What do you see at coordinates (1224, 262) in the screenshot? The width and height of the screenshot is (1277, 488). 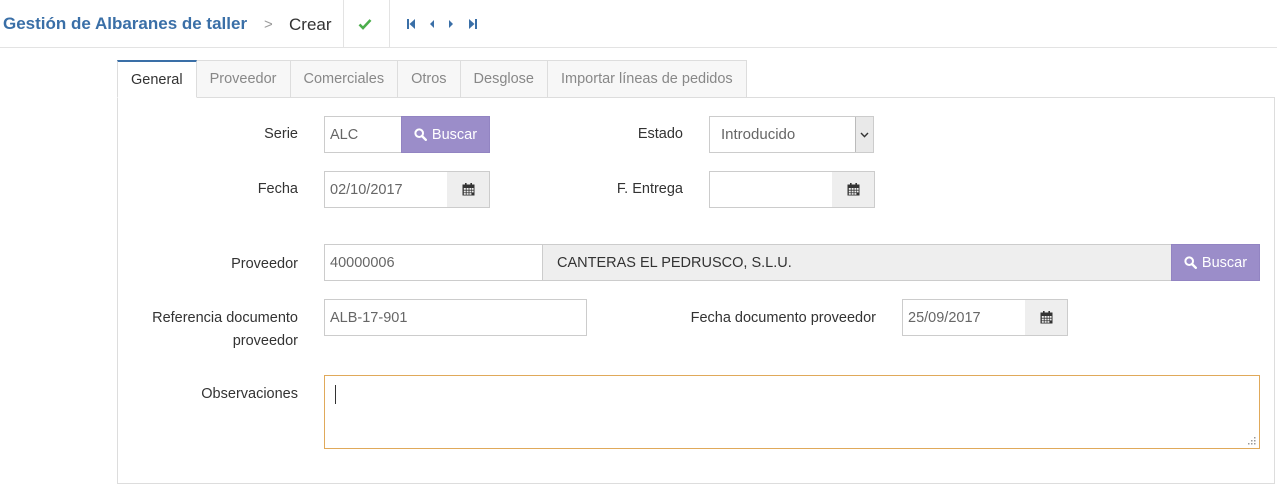 I see `proveedor-search-label: Buscar` at bounding box center [1224, 262].